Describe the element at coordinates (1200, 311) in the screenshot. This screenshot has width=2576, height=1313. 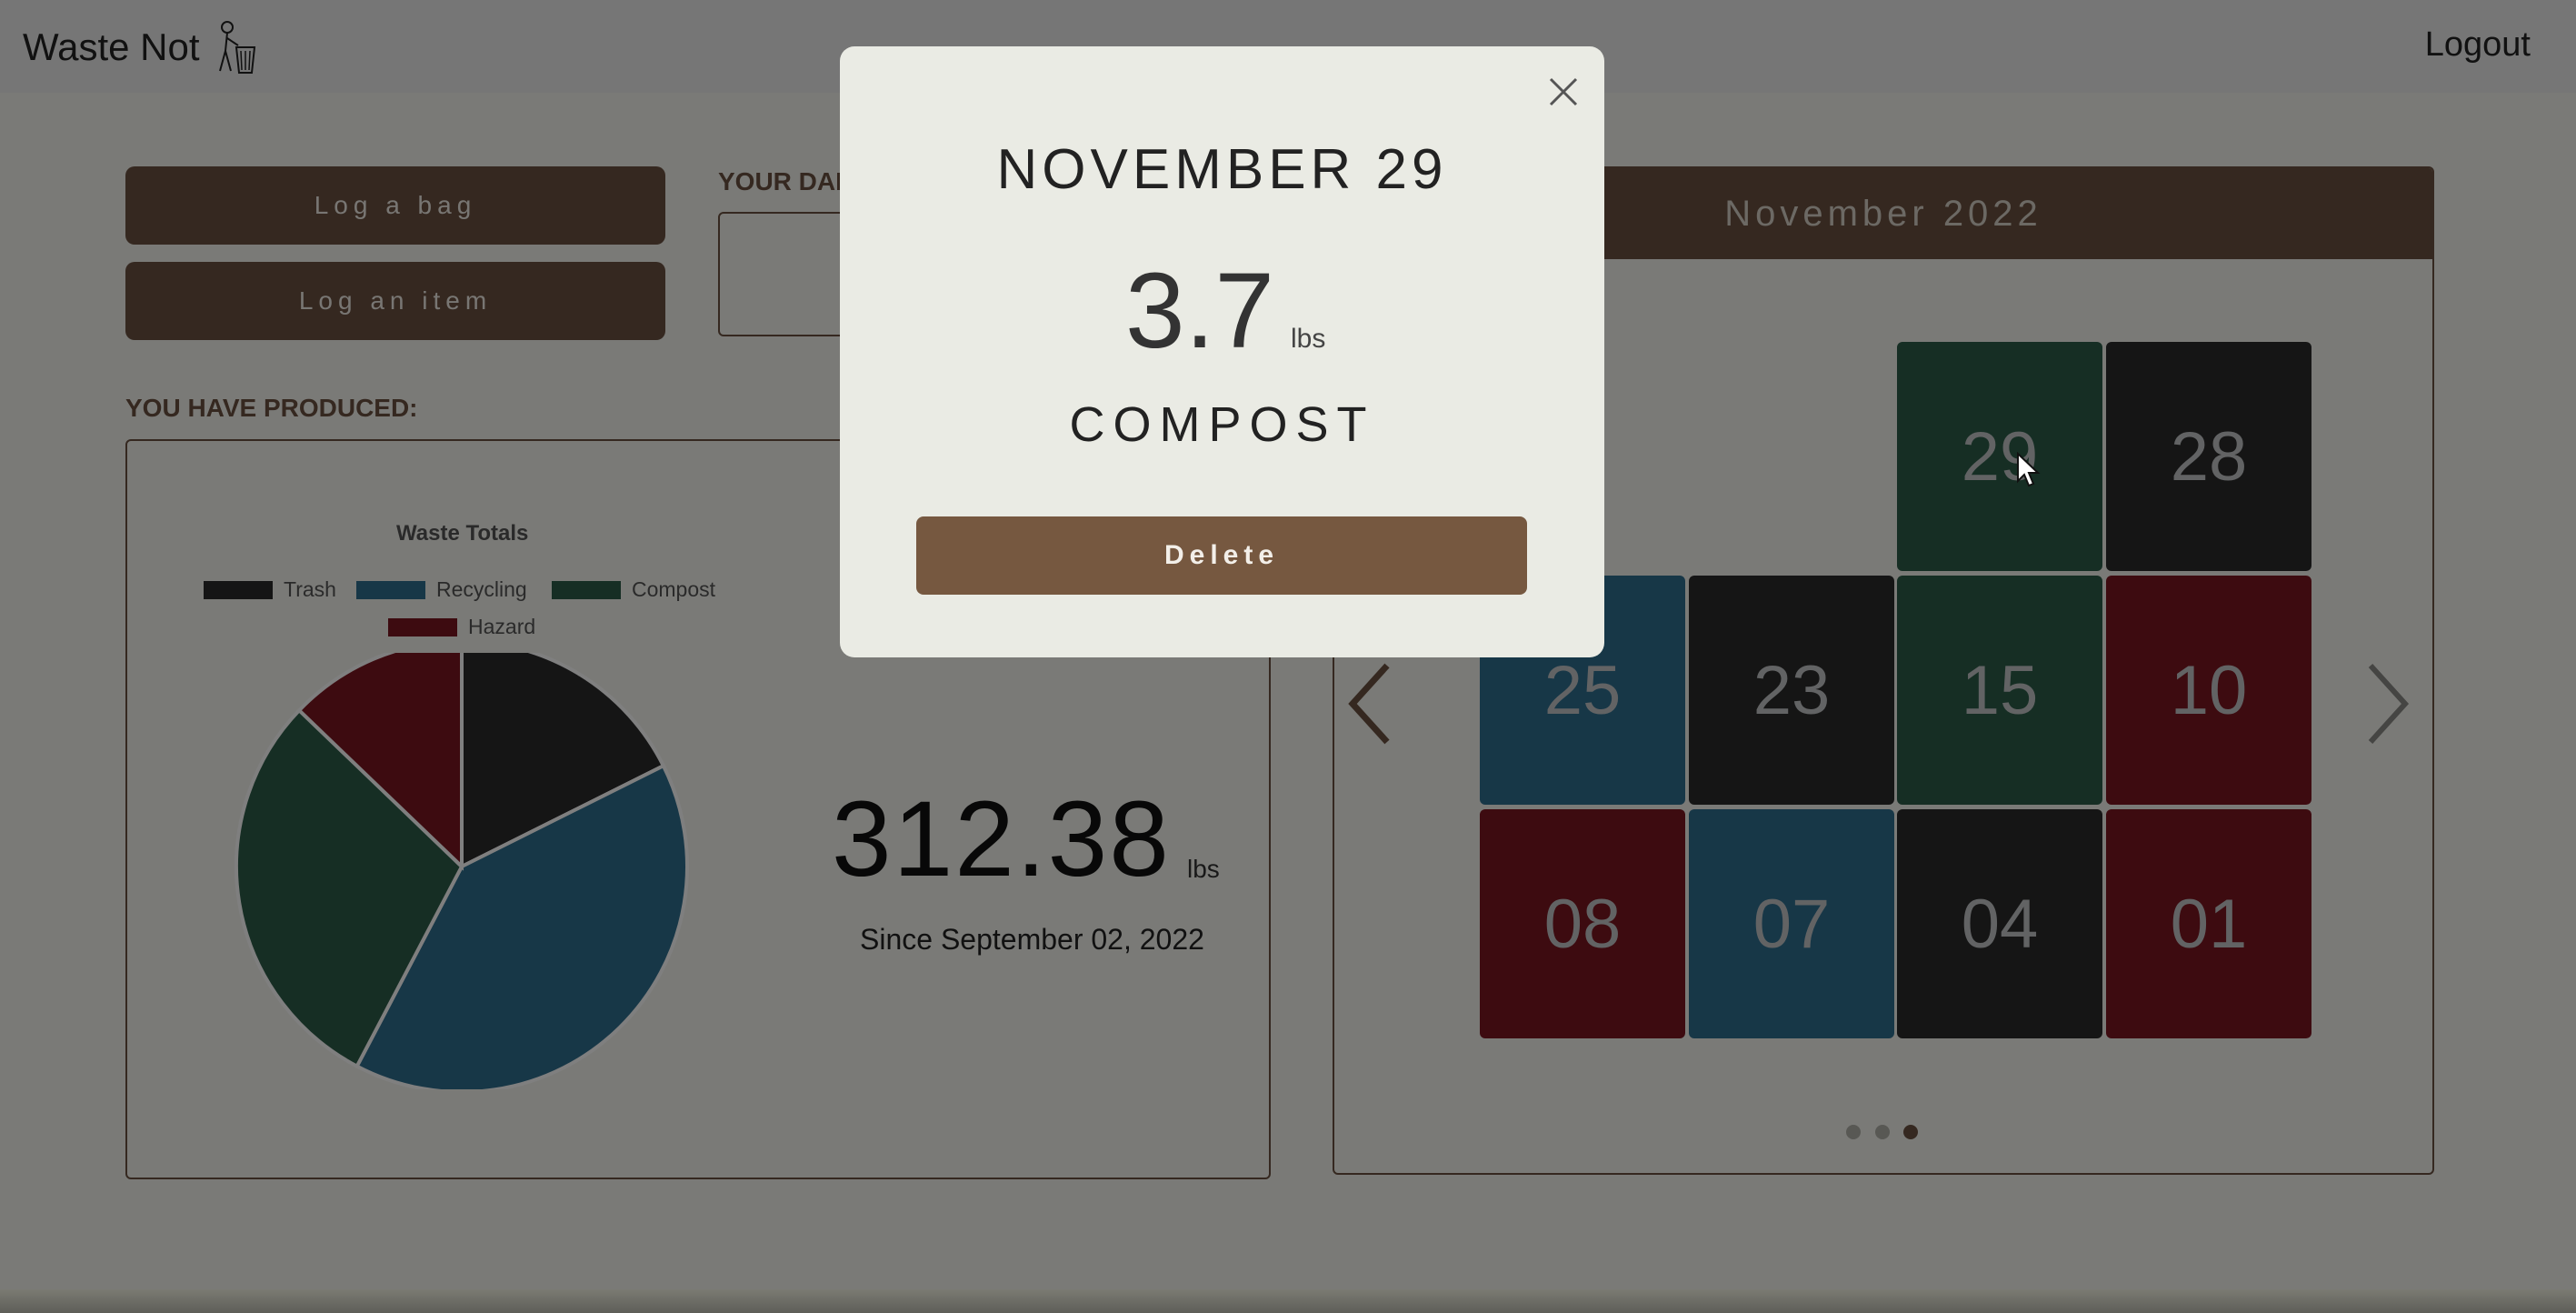
I see `modal-weight: 3.7` at that location.